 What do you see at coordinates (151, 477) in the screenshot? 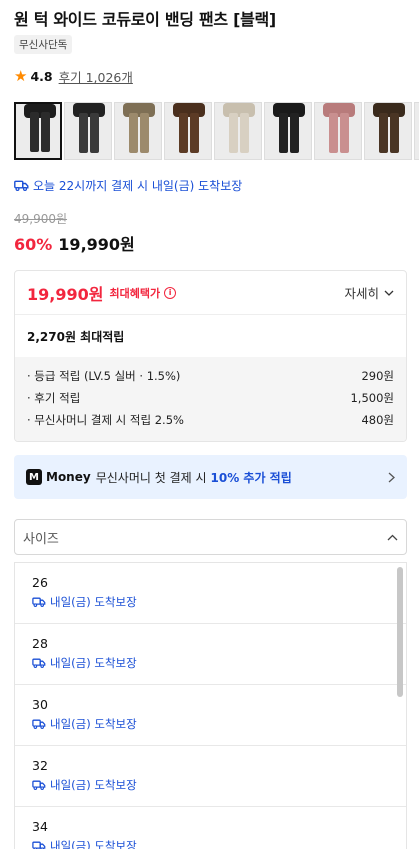
I see `money-text: 무신사머니 첫 결제 시` at bounding box center [151, 477].